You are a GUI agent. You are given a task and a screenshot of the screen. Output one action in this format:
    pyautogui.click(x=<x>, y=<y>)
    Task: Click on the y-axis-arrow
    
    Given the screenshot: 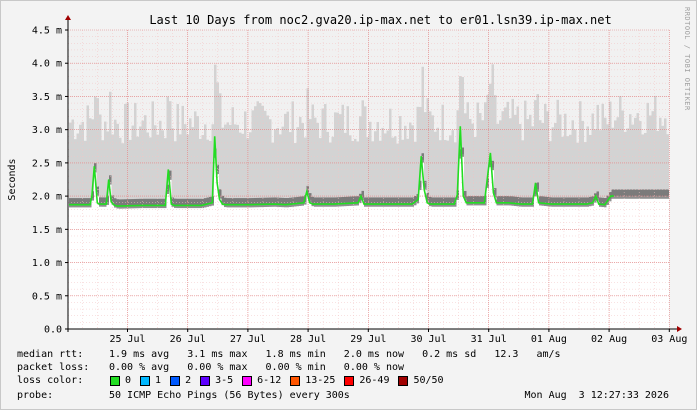 What is the action you would take?
    pyautogui.click(x=68, y=17)
    